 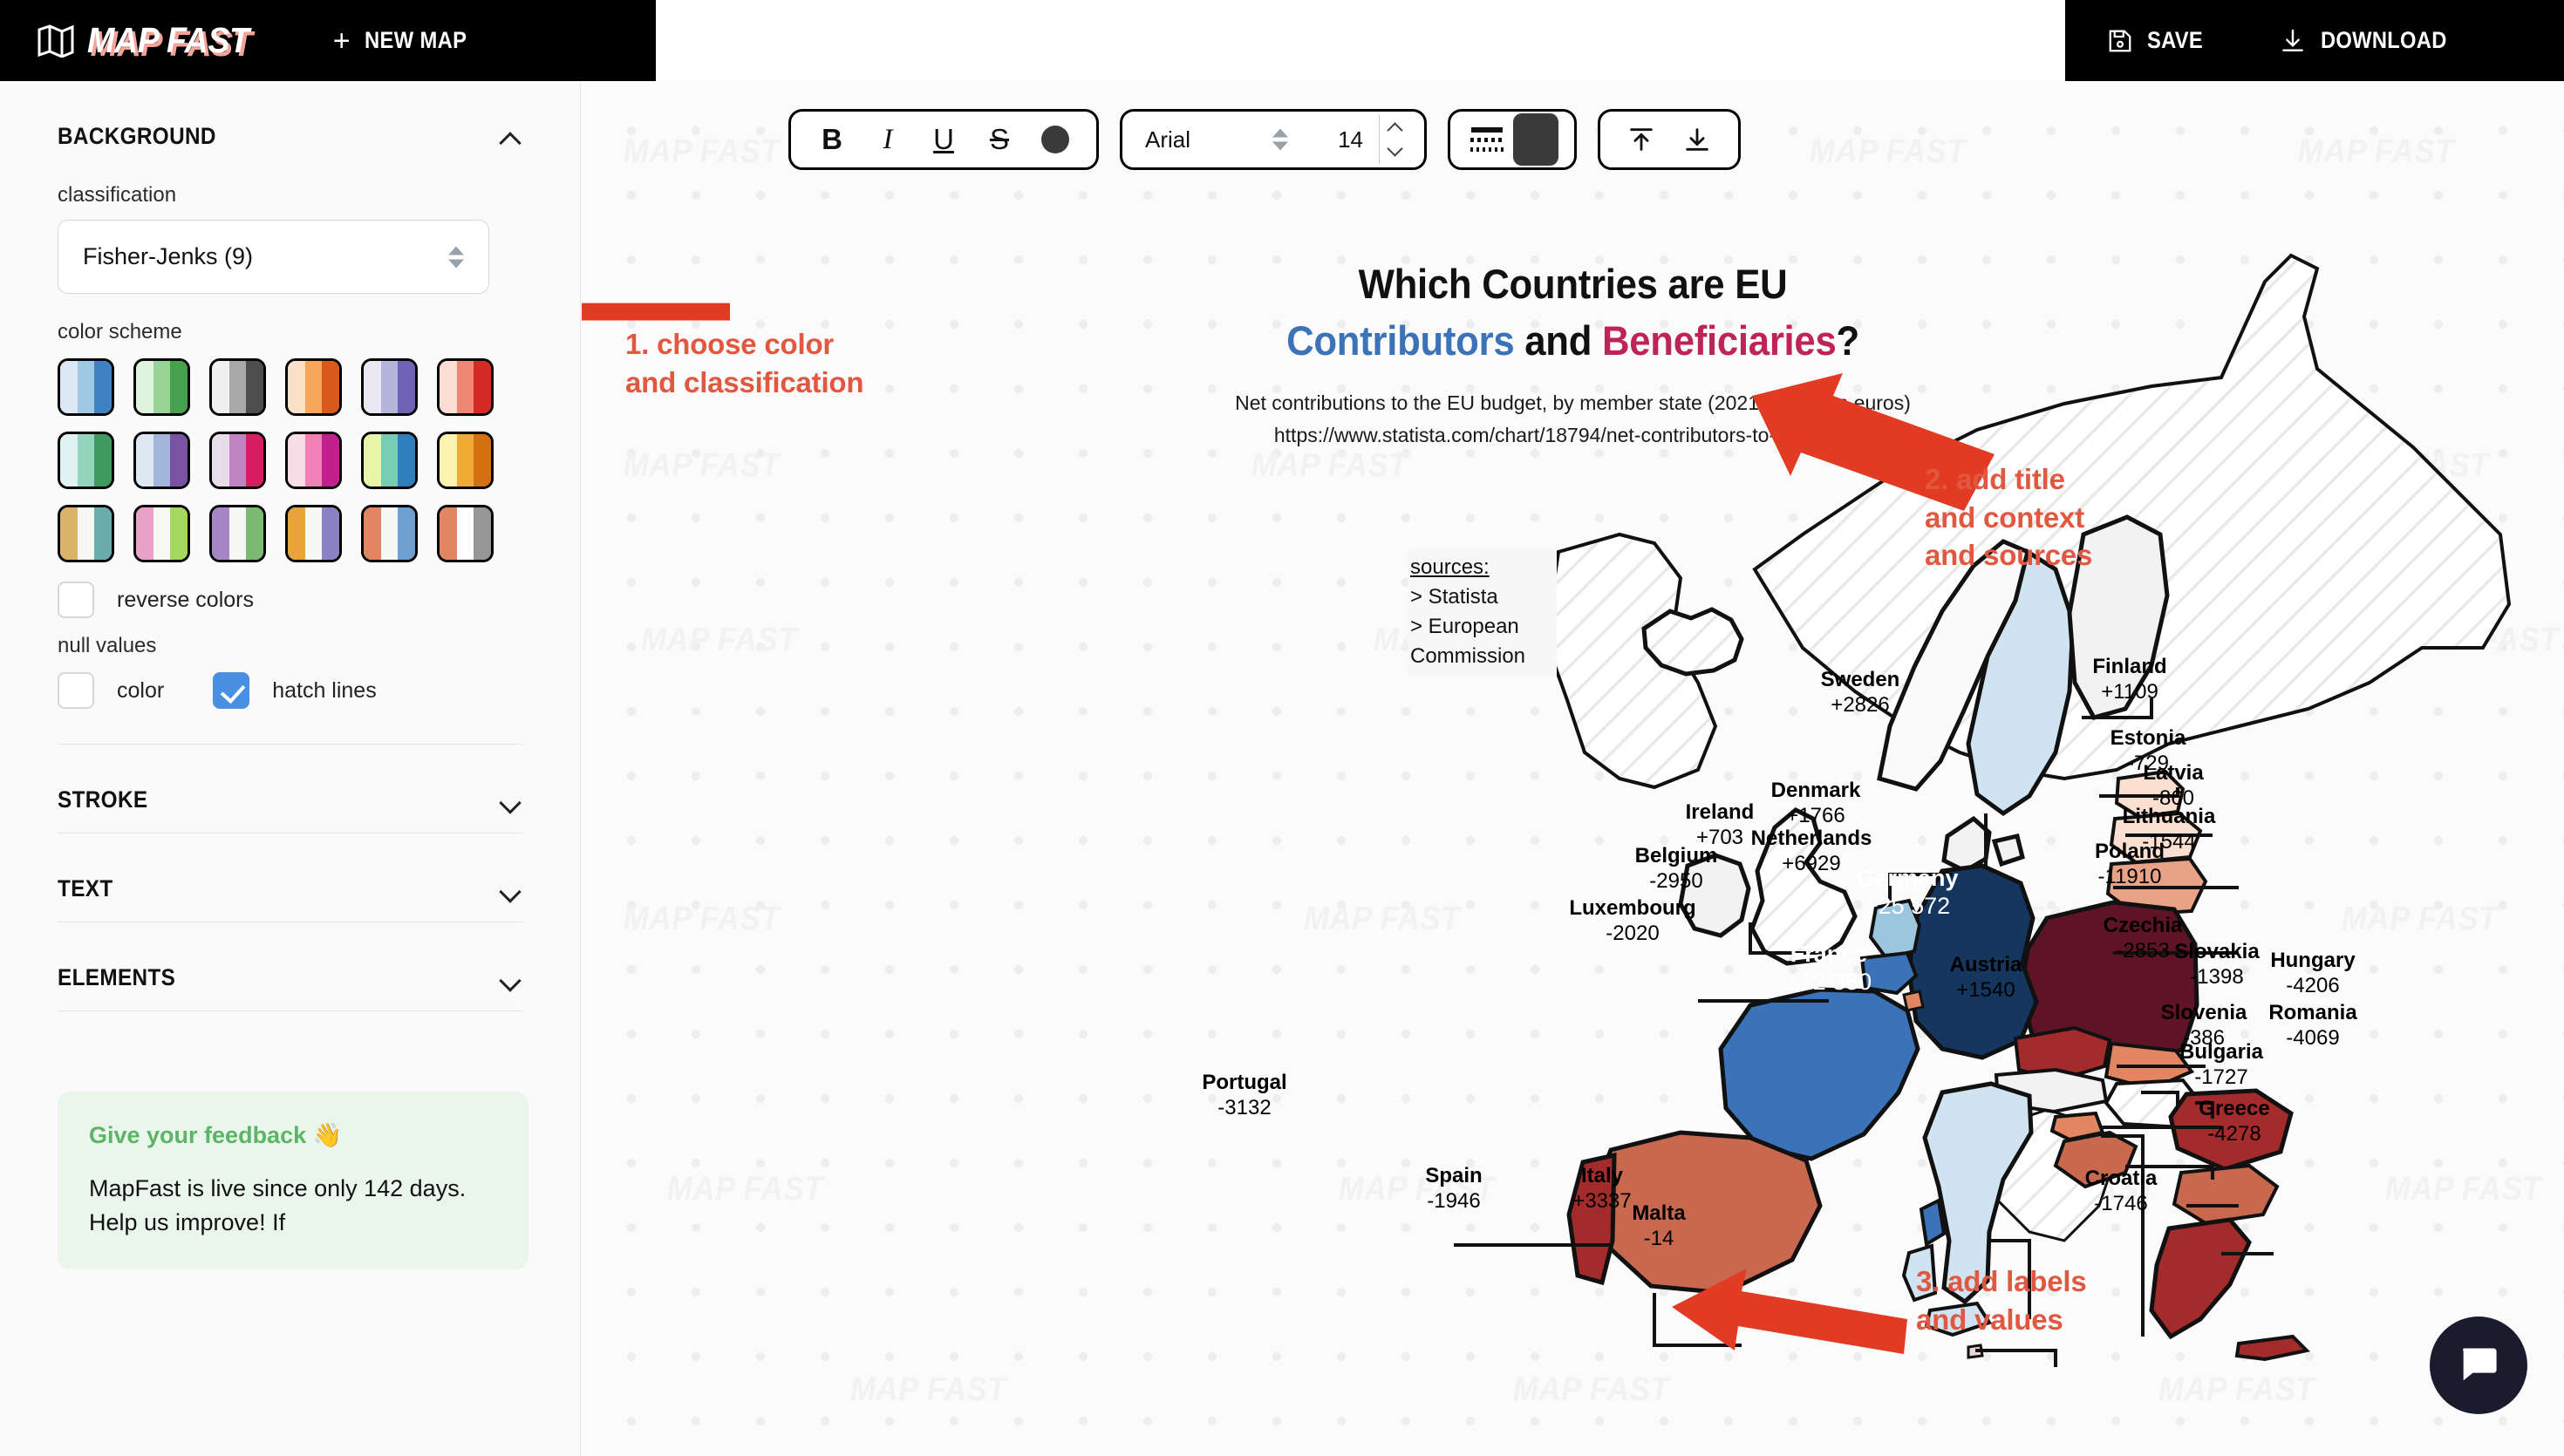 What do you see at coordinates (2143, 939) in the screenshot?
I see `map-label-czechia: Czechia -2853` at bounding box center [2143, 939].